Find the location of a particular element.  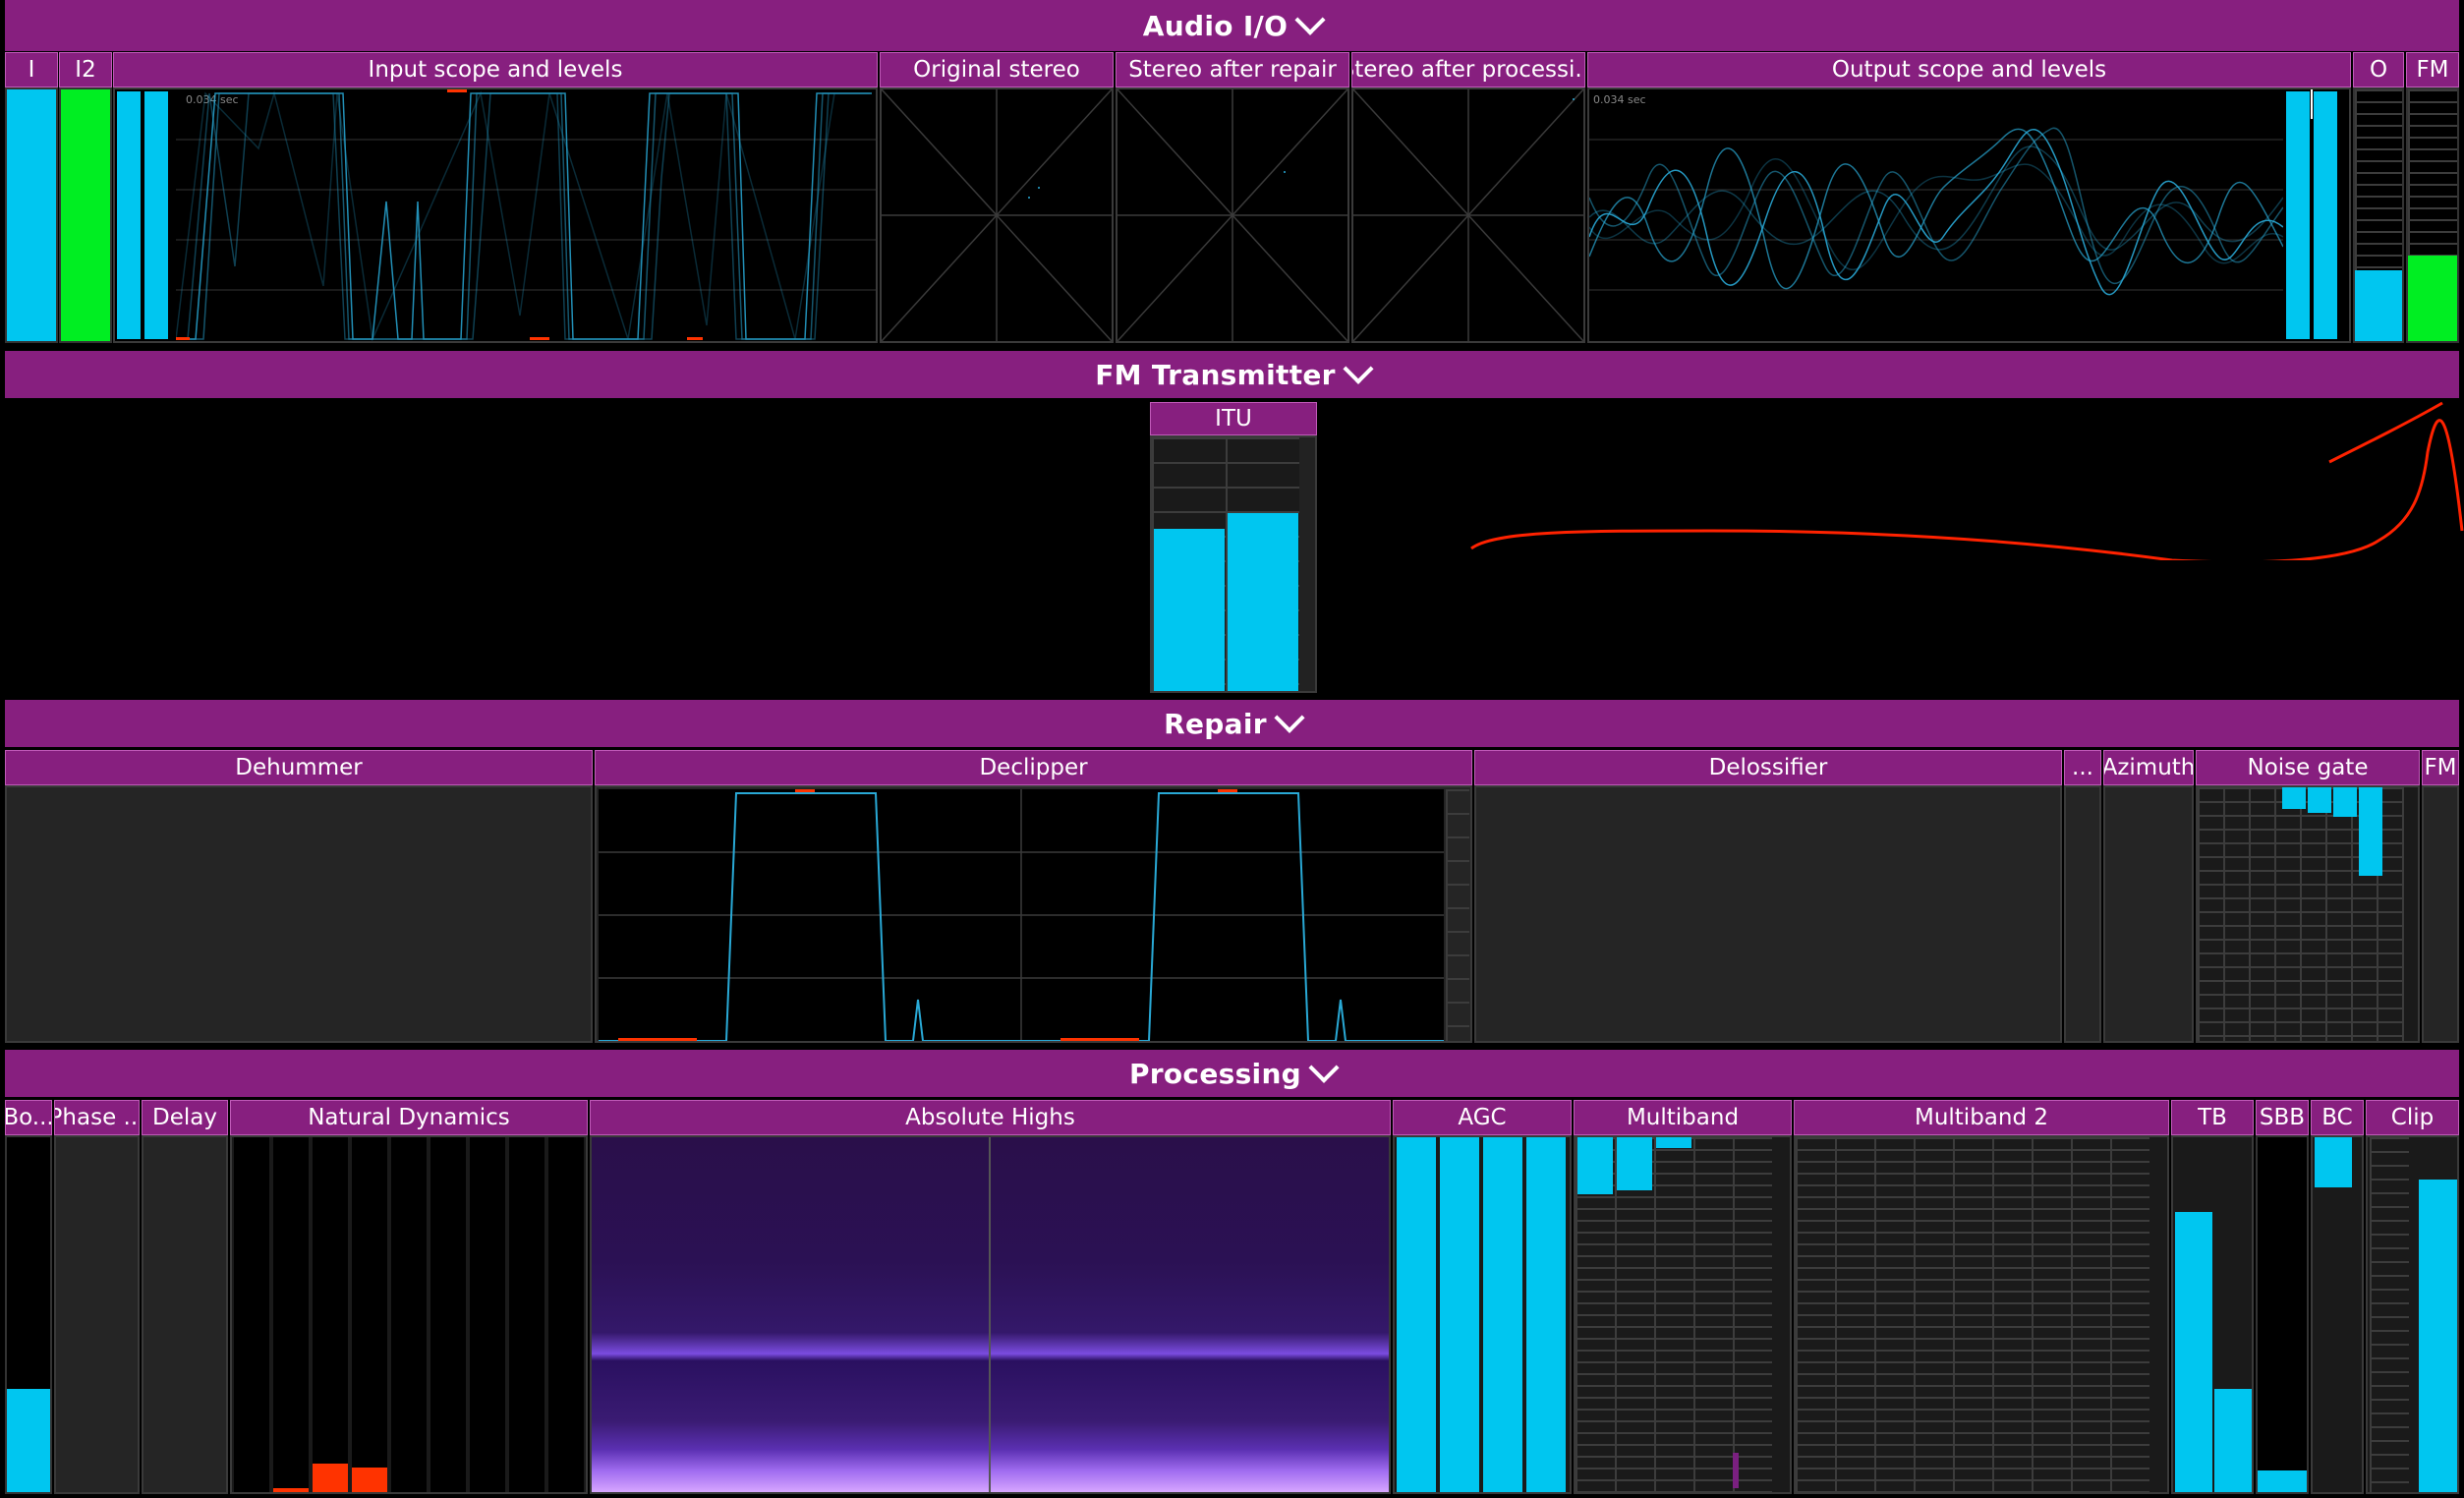

panel-header-original-stereo: Original stereo is located at coordinates (997, 69).